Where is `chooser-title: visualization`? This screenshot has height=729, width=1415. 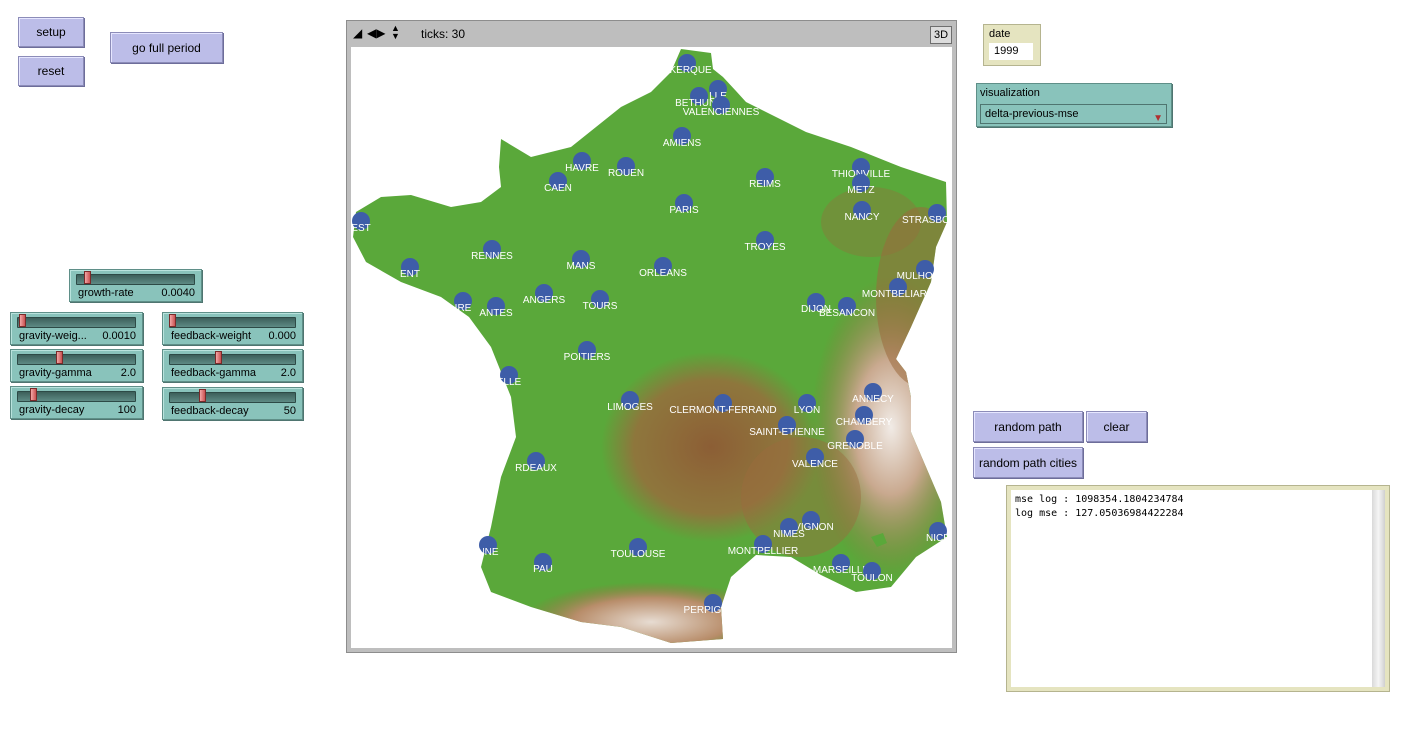 chooser-title: visualization is located at coordinates (1010, 93).